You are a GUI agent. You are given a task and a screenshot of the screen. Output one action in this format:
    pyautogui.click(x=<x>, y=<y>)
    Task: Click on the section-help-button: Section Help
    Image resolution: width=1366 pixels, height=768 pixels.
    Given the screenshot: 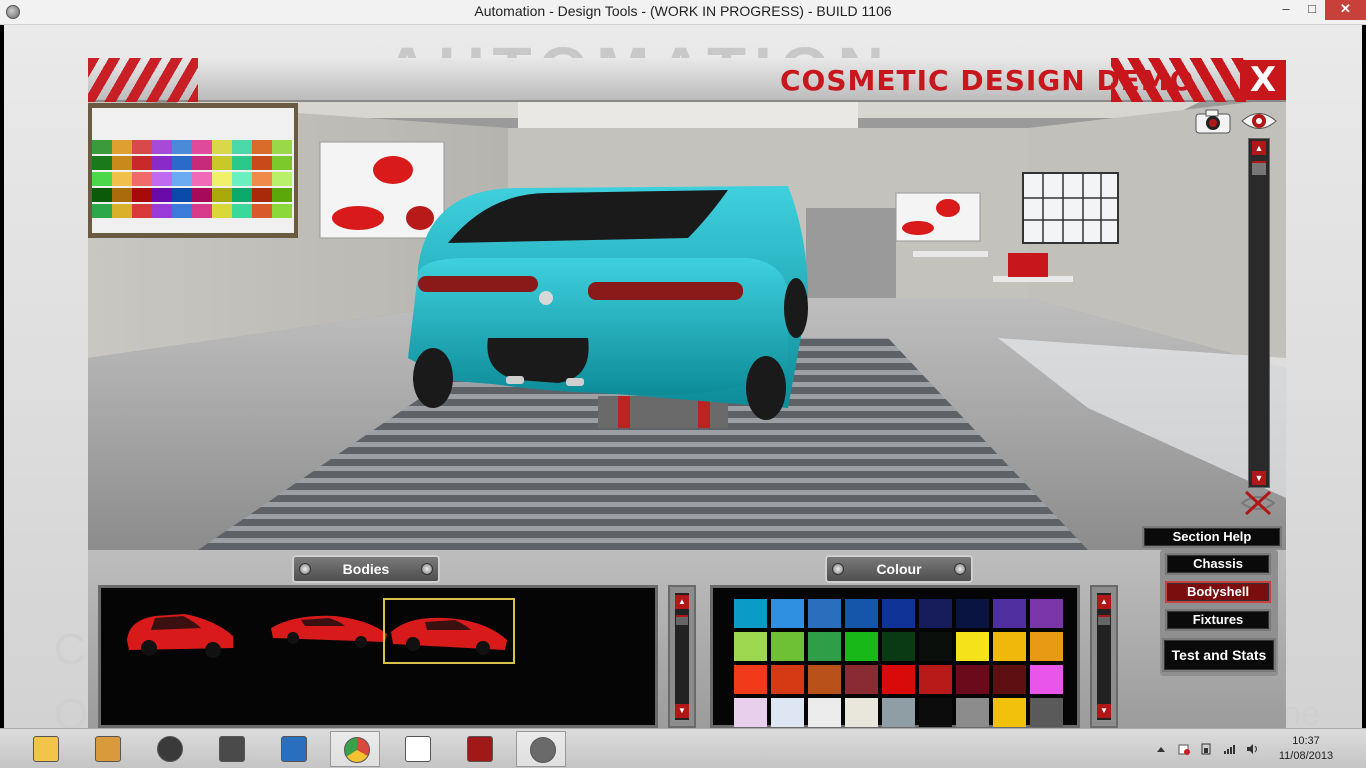 What is the action you would take?
    pyautogui.click(x=1212, y=537)
    